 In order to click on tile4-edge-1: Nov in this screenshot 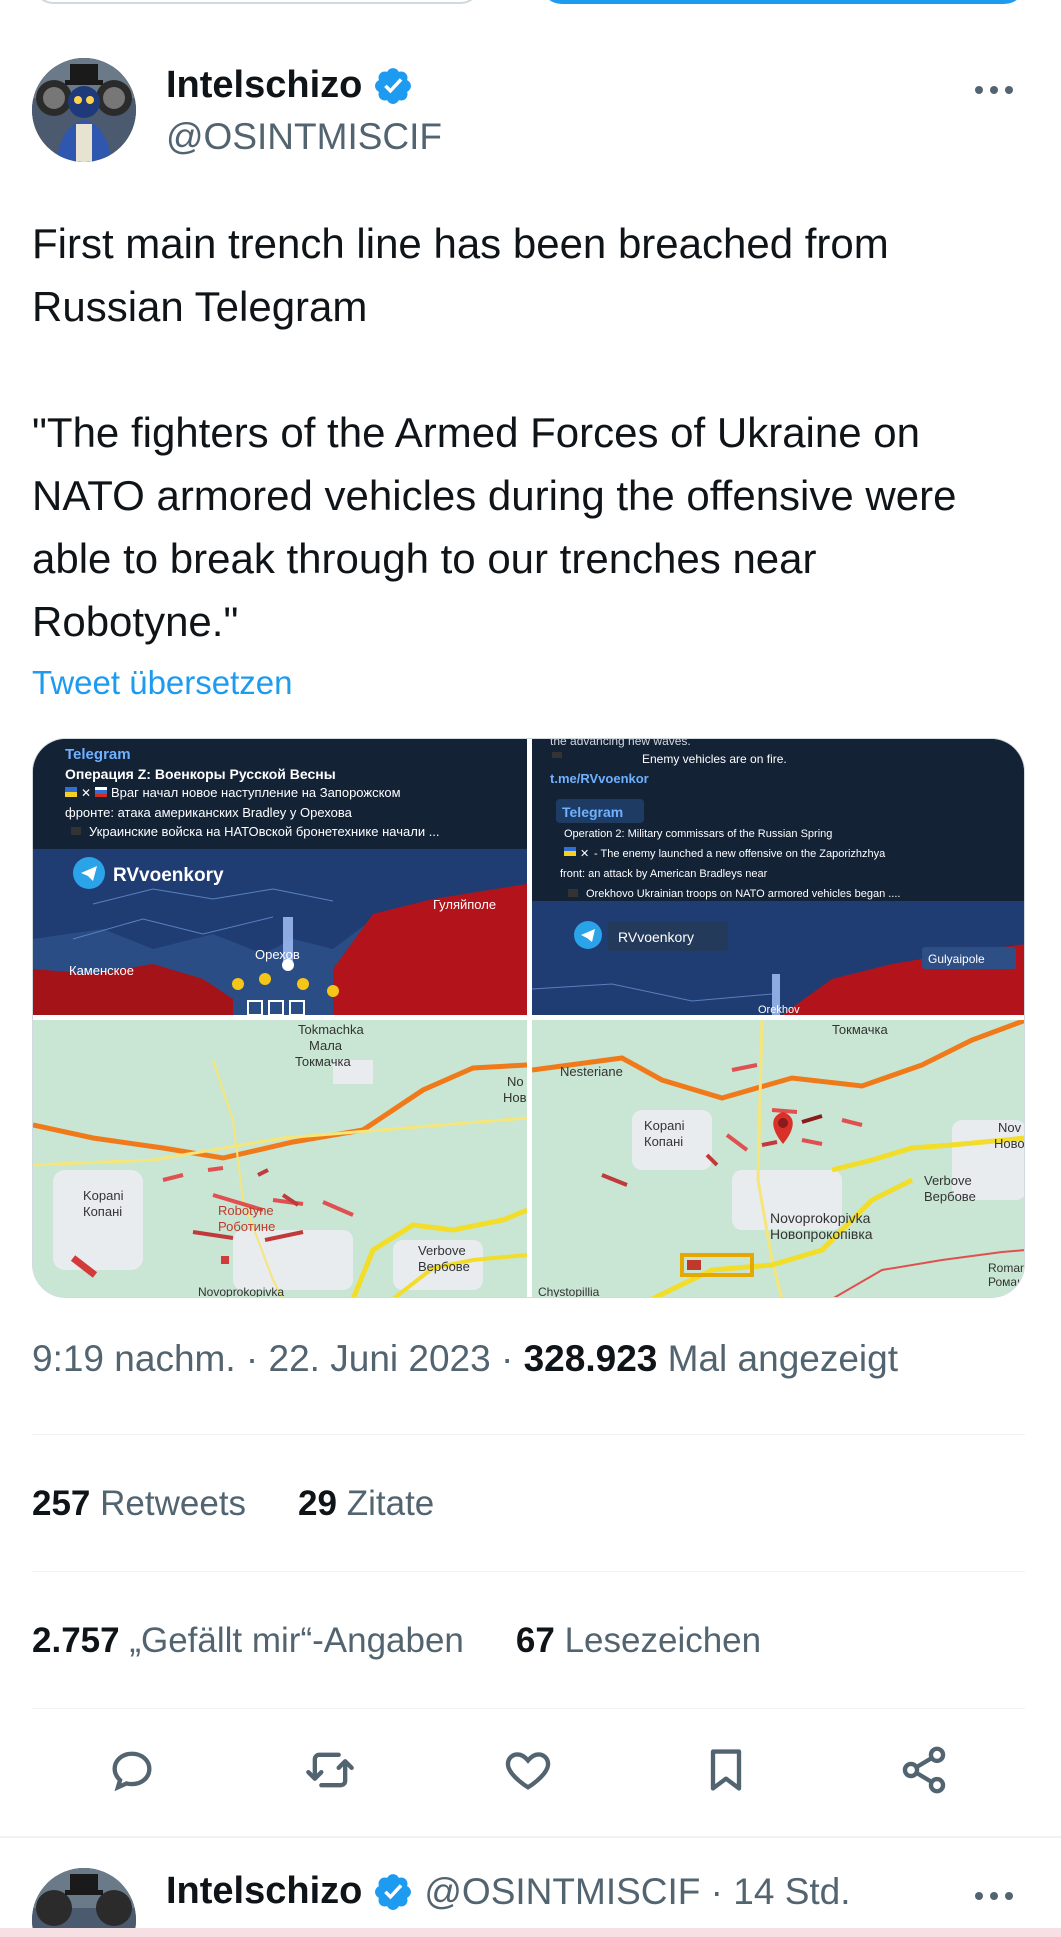, I will do `click(1010, 1127)`.